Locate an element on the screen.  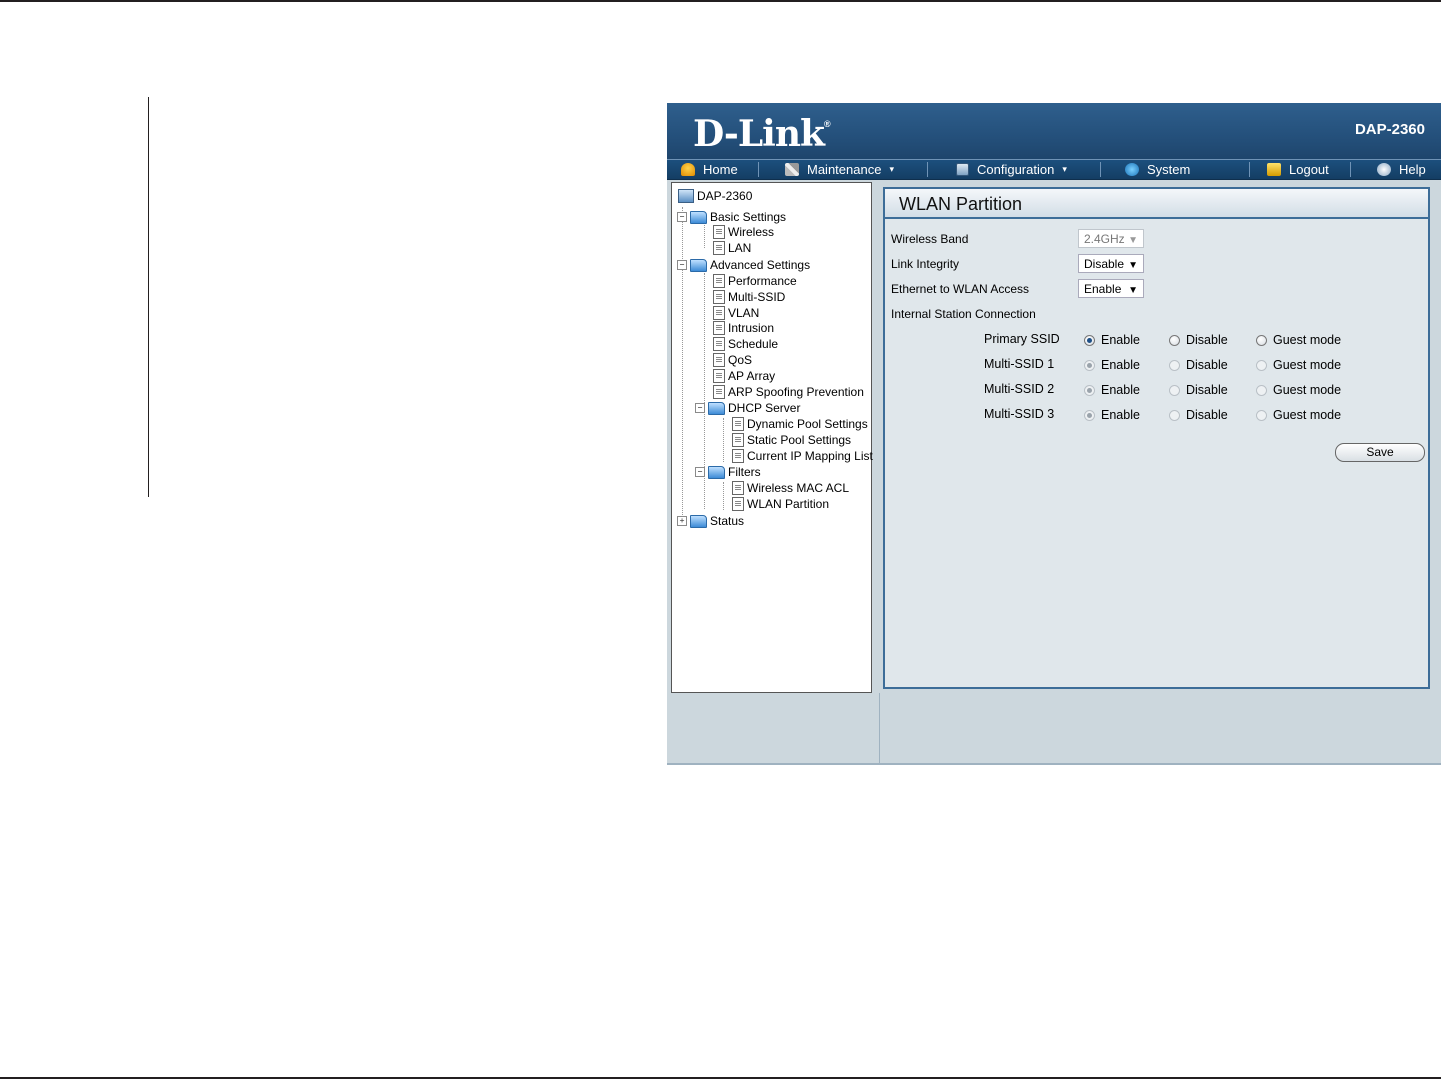
multi-ssid-3-label: Multi-SSID 3 is located at coordinates (1019, 414).